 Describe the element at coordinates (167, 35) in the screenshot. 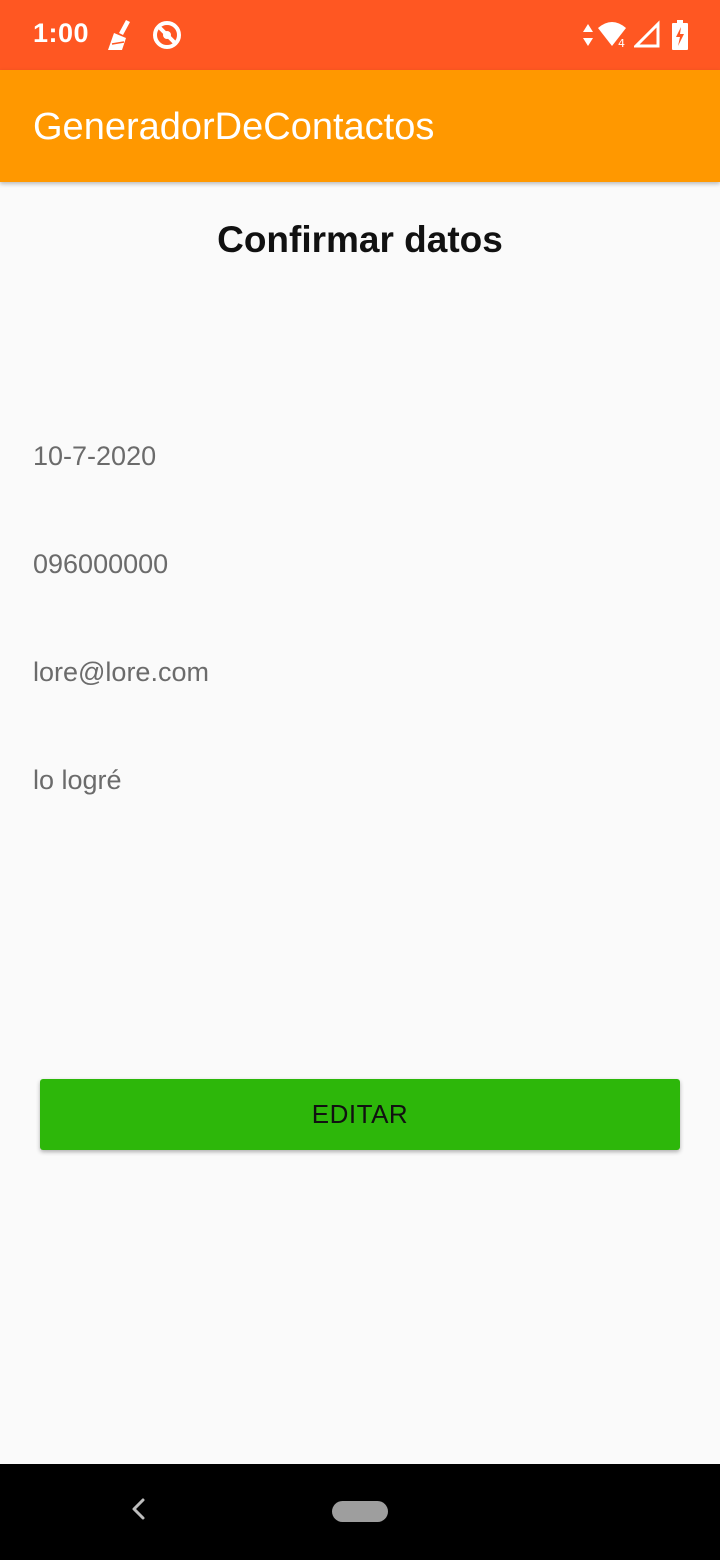

I see `blocked-circle-icon` at that location.